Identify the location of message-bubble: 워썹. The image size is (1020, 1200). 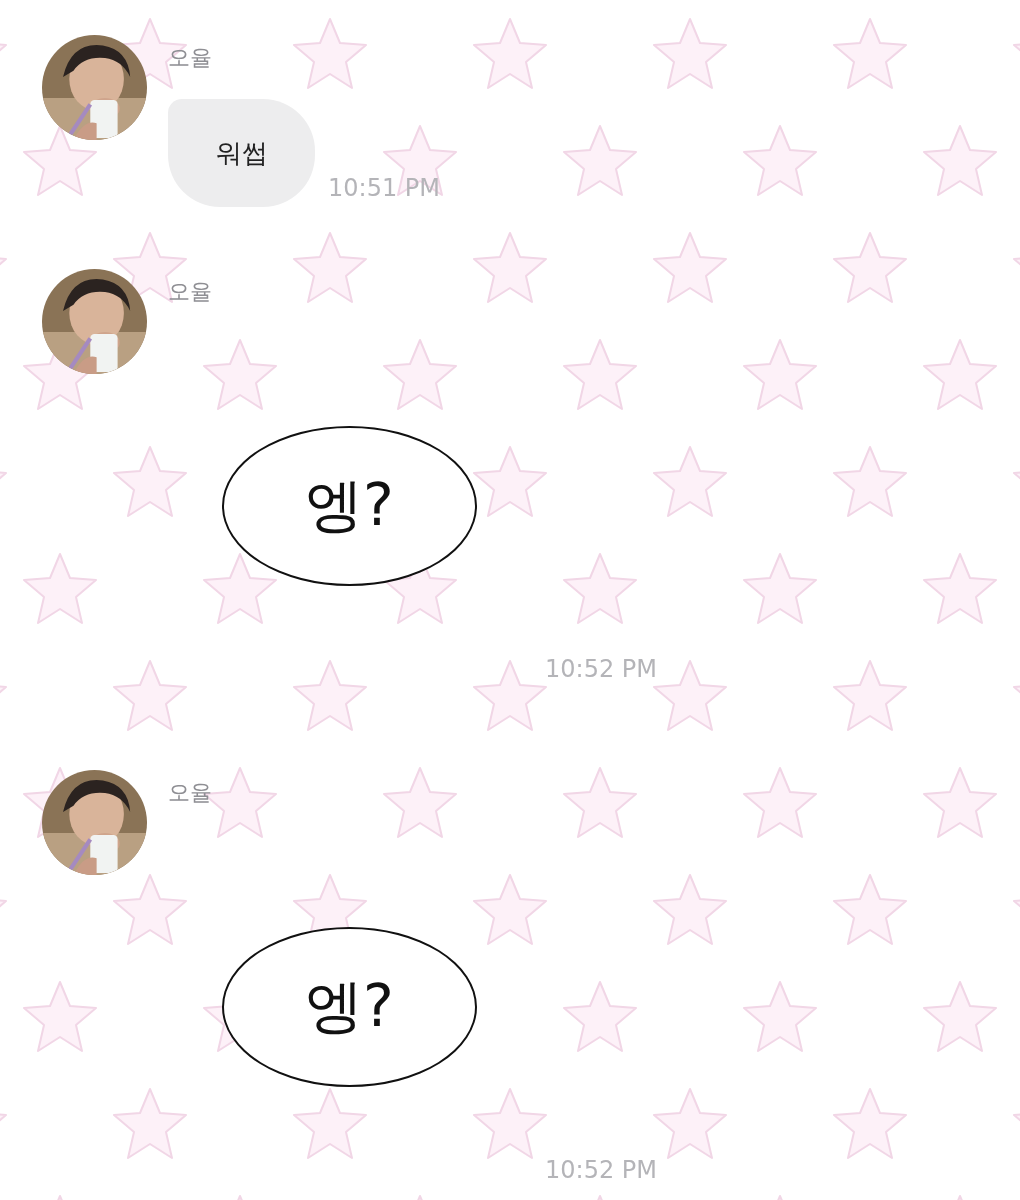
(241, 153).